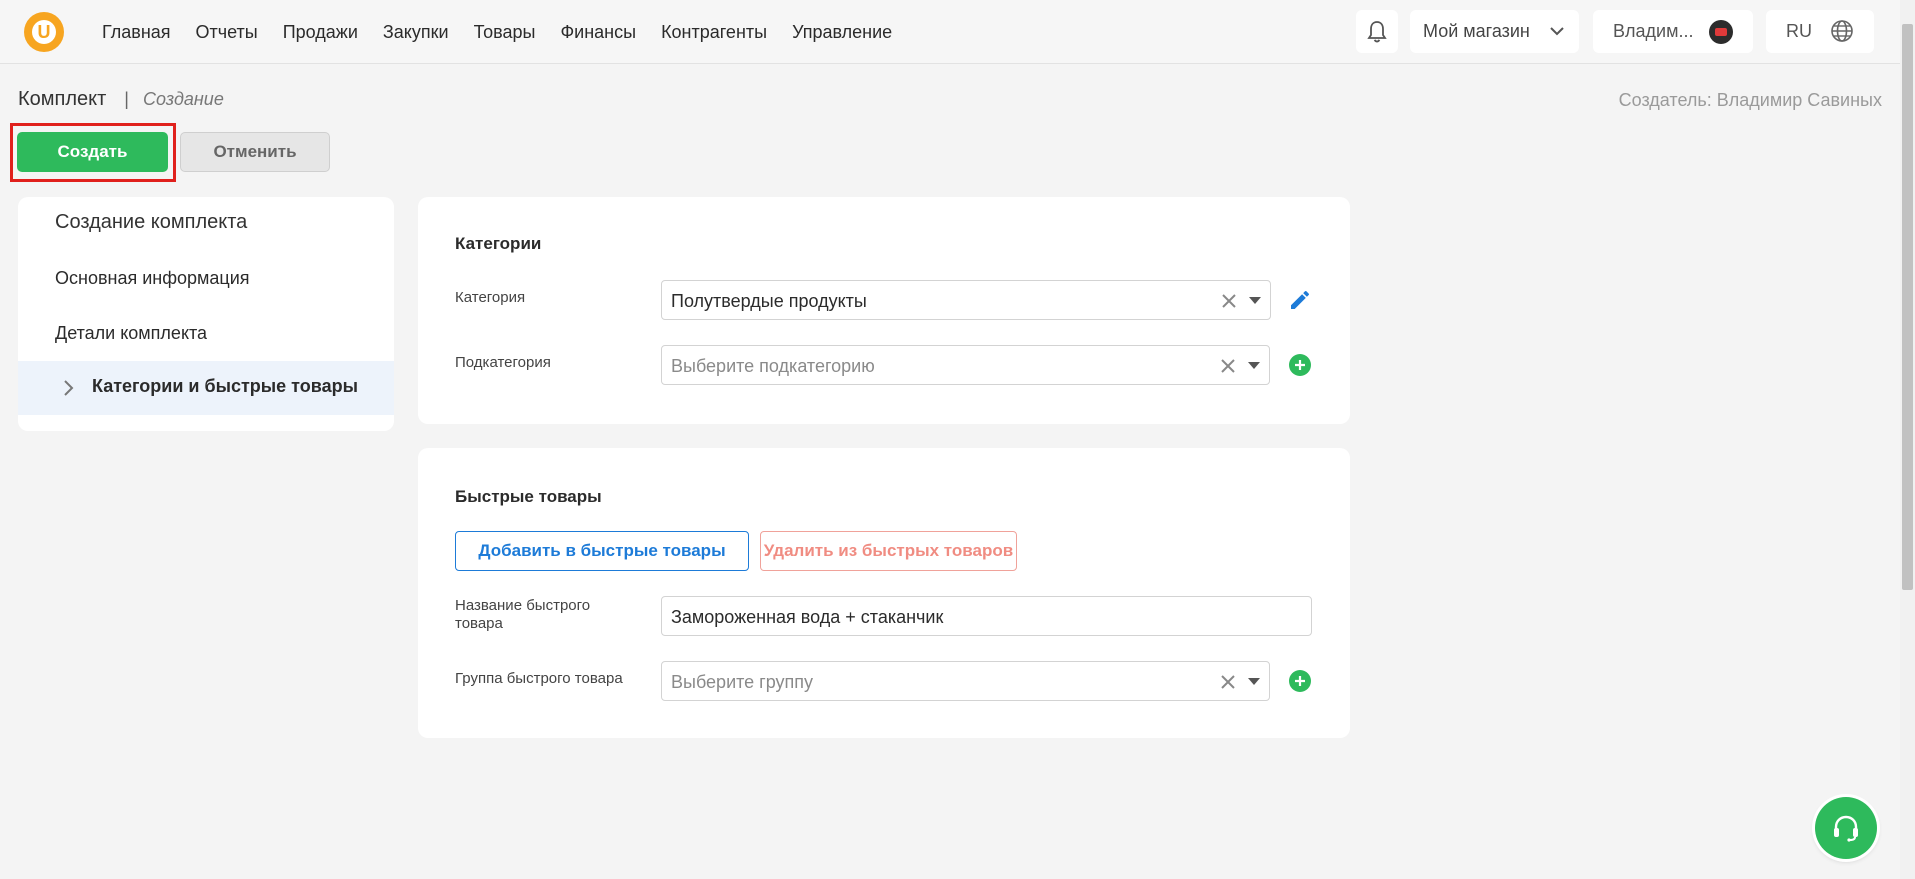  I want to click on create-button: Создать, so click(92, 152).